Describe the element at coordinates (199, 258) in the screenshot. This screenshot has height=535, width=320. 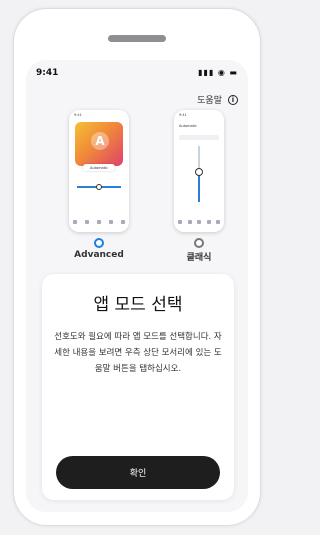
I see `mode-label-classic: 클래식` at that location.